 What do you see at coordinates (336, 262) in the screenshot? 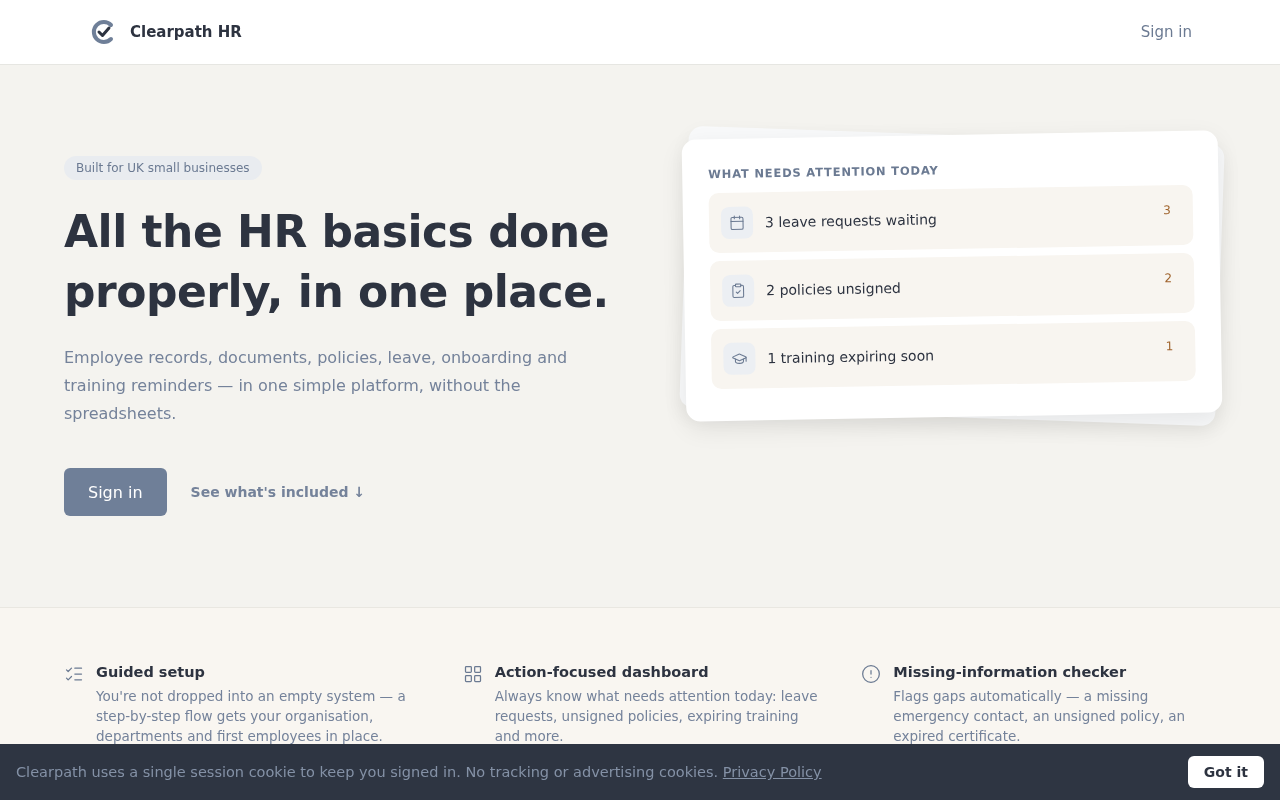
I see `hero-title: All the HR basics done properly, in one place.` at bounding box center [336, 262].